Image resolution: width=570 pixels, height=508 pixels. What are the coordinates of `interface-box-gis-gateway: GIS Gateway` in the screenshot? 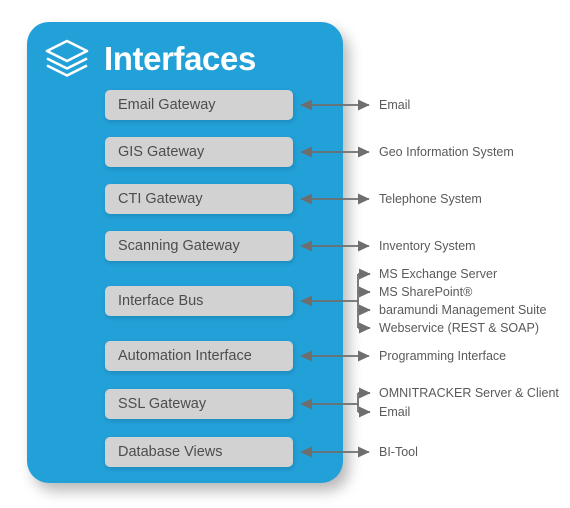 It's located at (199, 152).